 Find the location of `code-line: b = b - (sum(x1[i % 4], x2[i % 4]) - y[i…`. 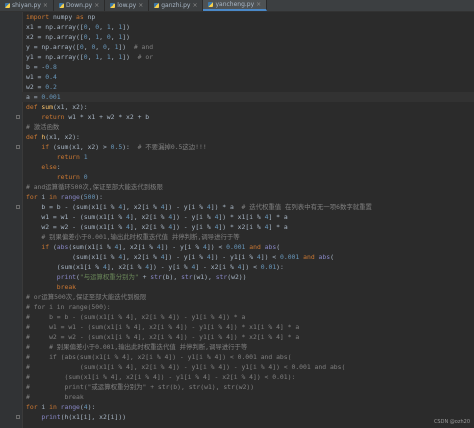

code-line: b = b - (sum(x1[i % 4], x2[i % 4]) - y[i… is located at coordinates (199, 207).